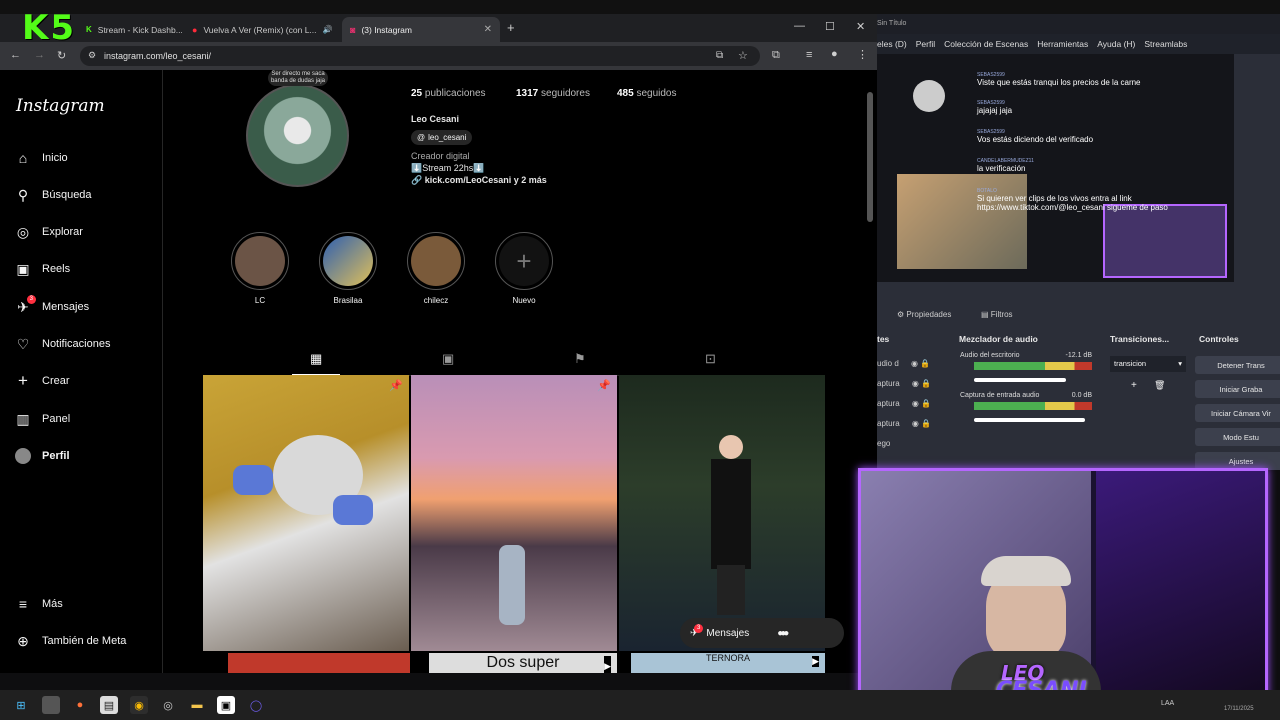  Describe the element at coordinates (776, 55) in the screenshot. I see `extensions-icon: ⧉` at that location.